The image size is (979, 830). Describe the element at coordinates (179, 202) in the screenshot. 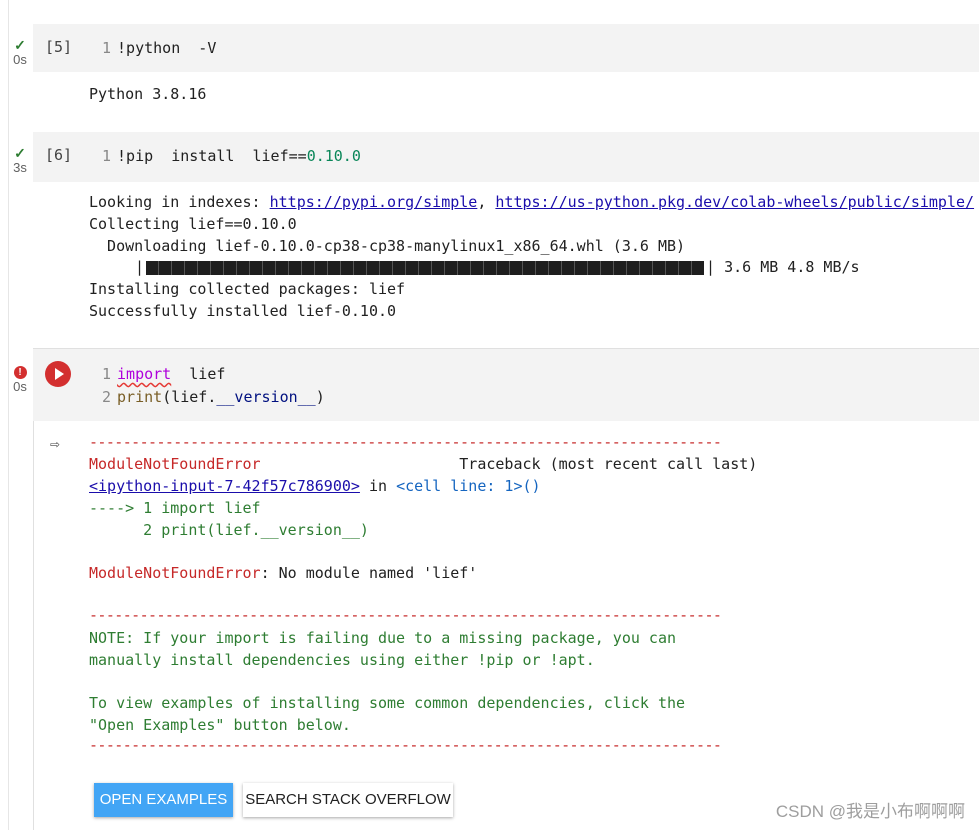

I see `indexes-label: Looking in indexes:` at that location.